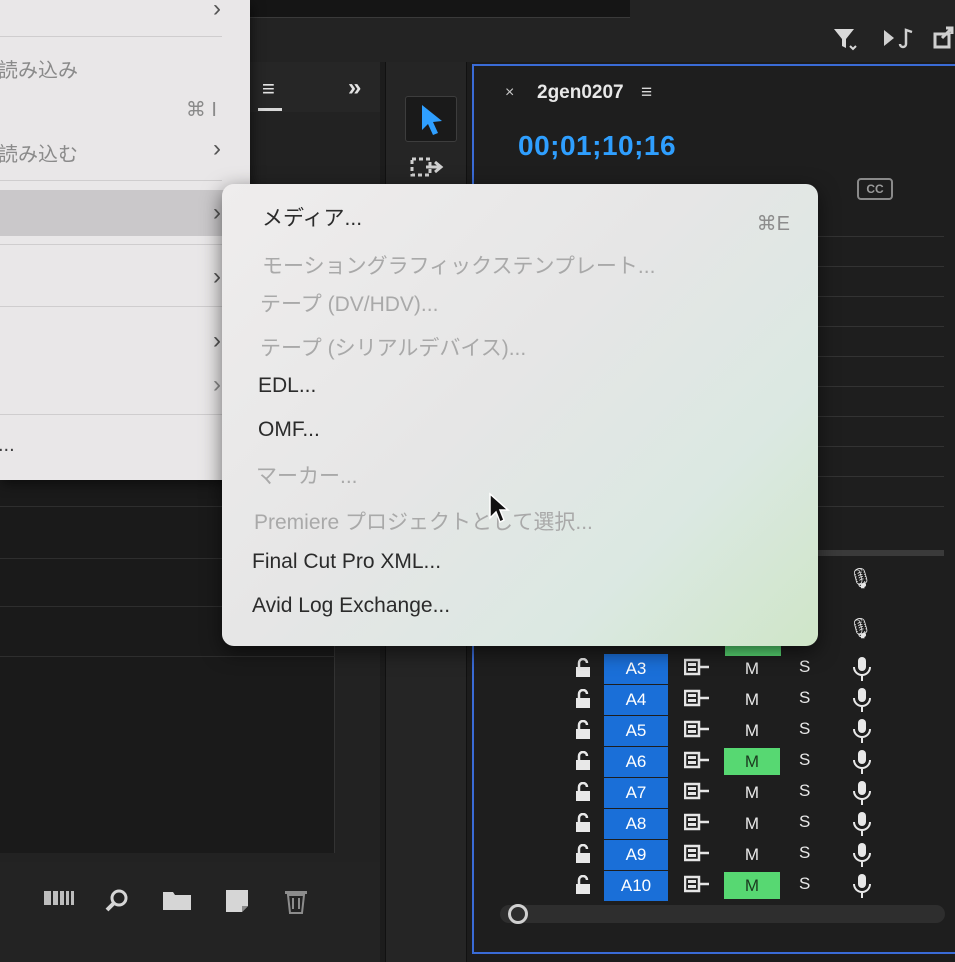 The image size is (955, 962). I want to click on close-sequence-icon: ×, so click(509, 93).